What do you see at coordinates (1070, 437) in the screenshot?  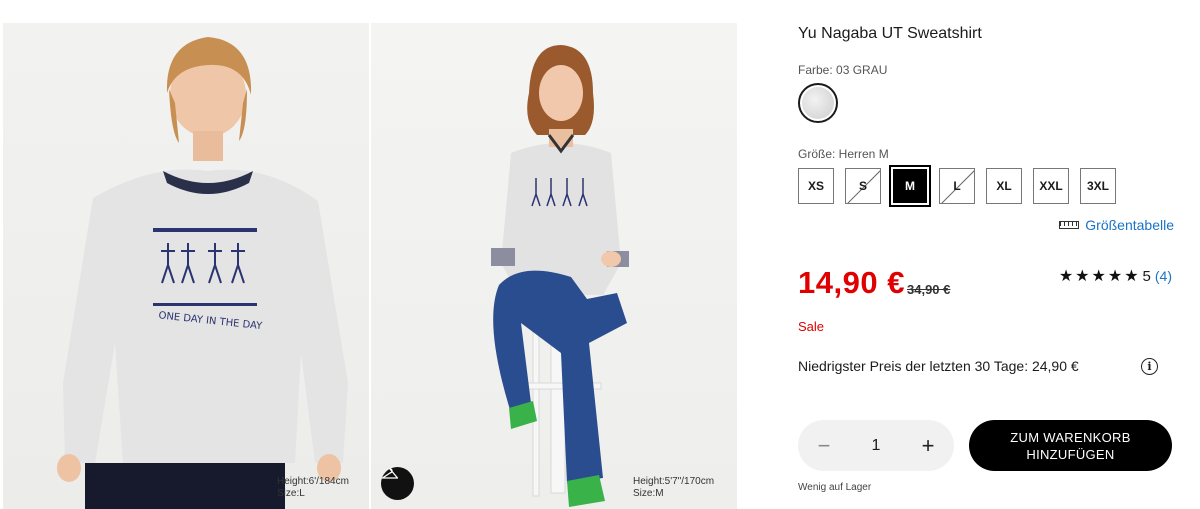 I see `add-to-cart-label-line1: ZUM WARENKORB` at bounding box center [1070, 437].